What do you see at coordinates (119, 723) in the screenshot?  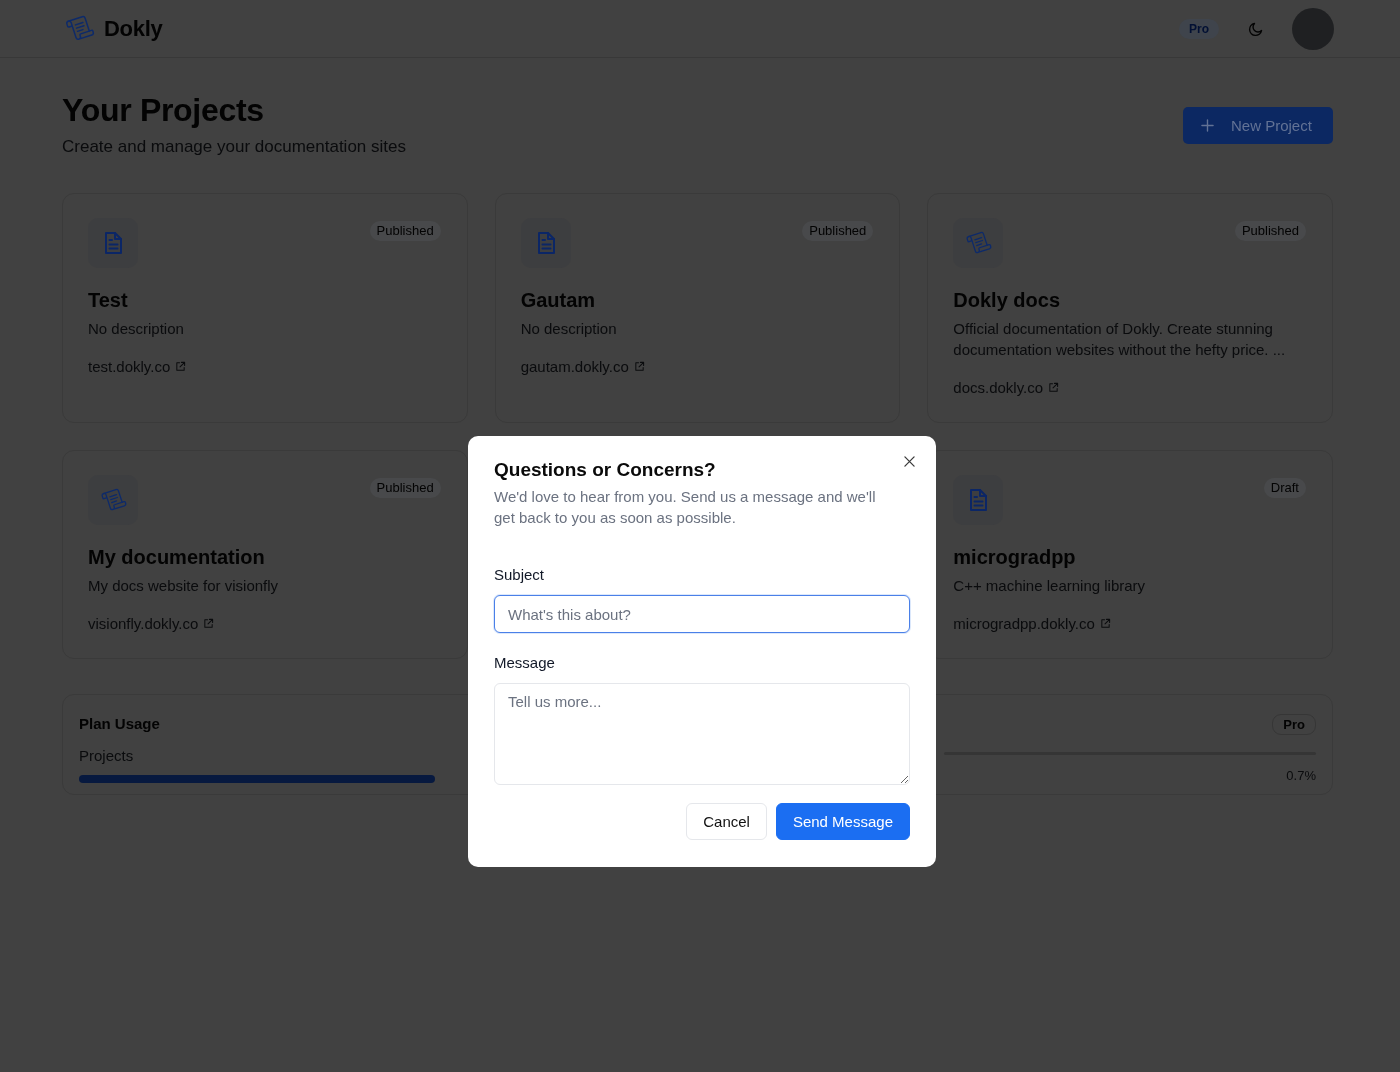 I see `plan-usage-title: Plan Usage` at bounding box center [119, 723].